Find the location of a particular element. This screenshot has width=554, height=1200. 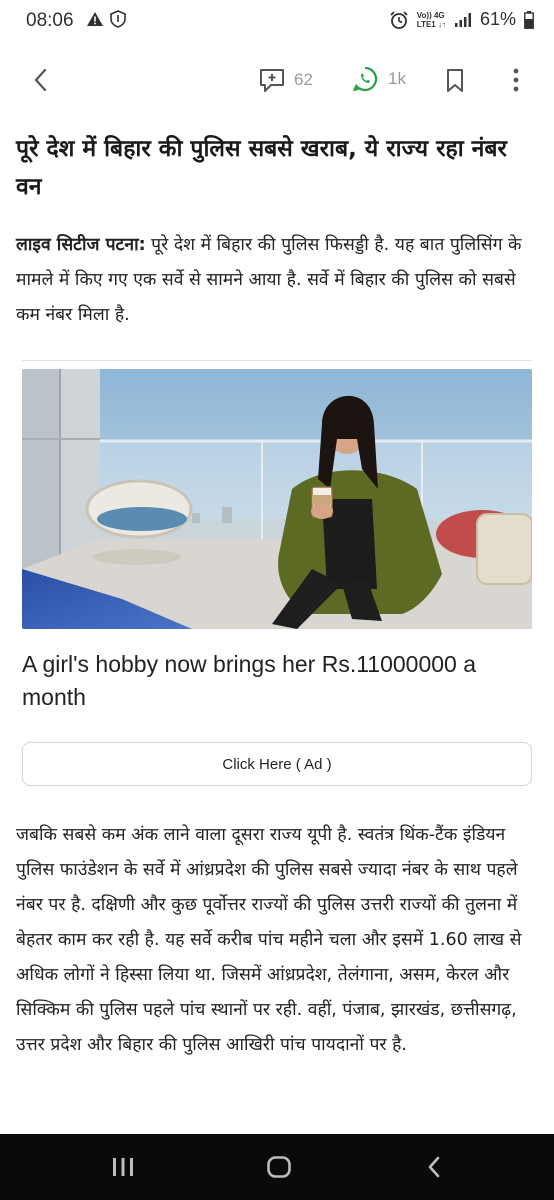

signal-icon is located at coordinates (462, 19).